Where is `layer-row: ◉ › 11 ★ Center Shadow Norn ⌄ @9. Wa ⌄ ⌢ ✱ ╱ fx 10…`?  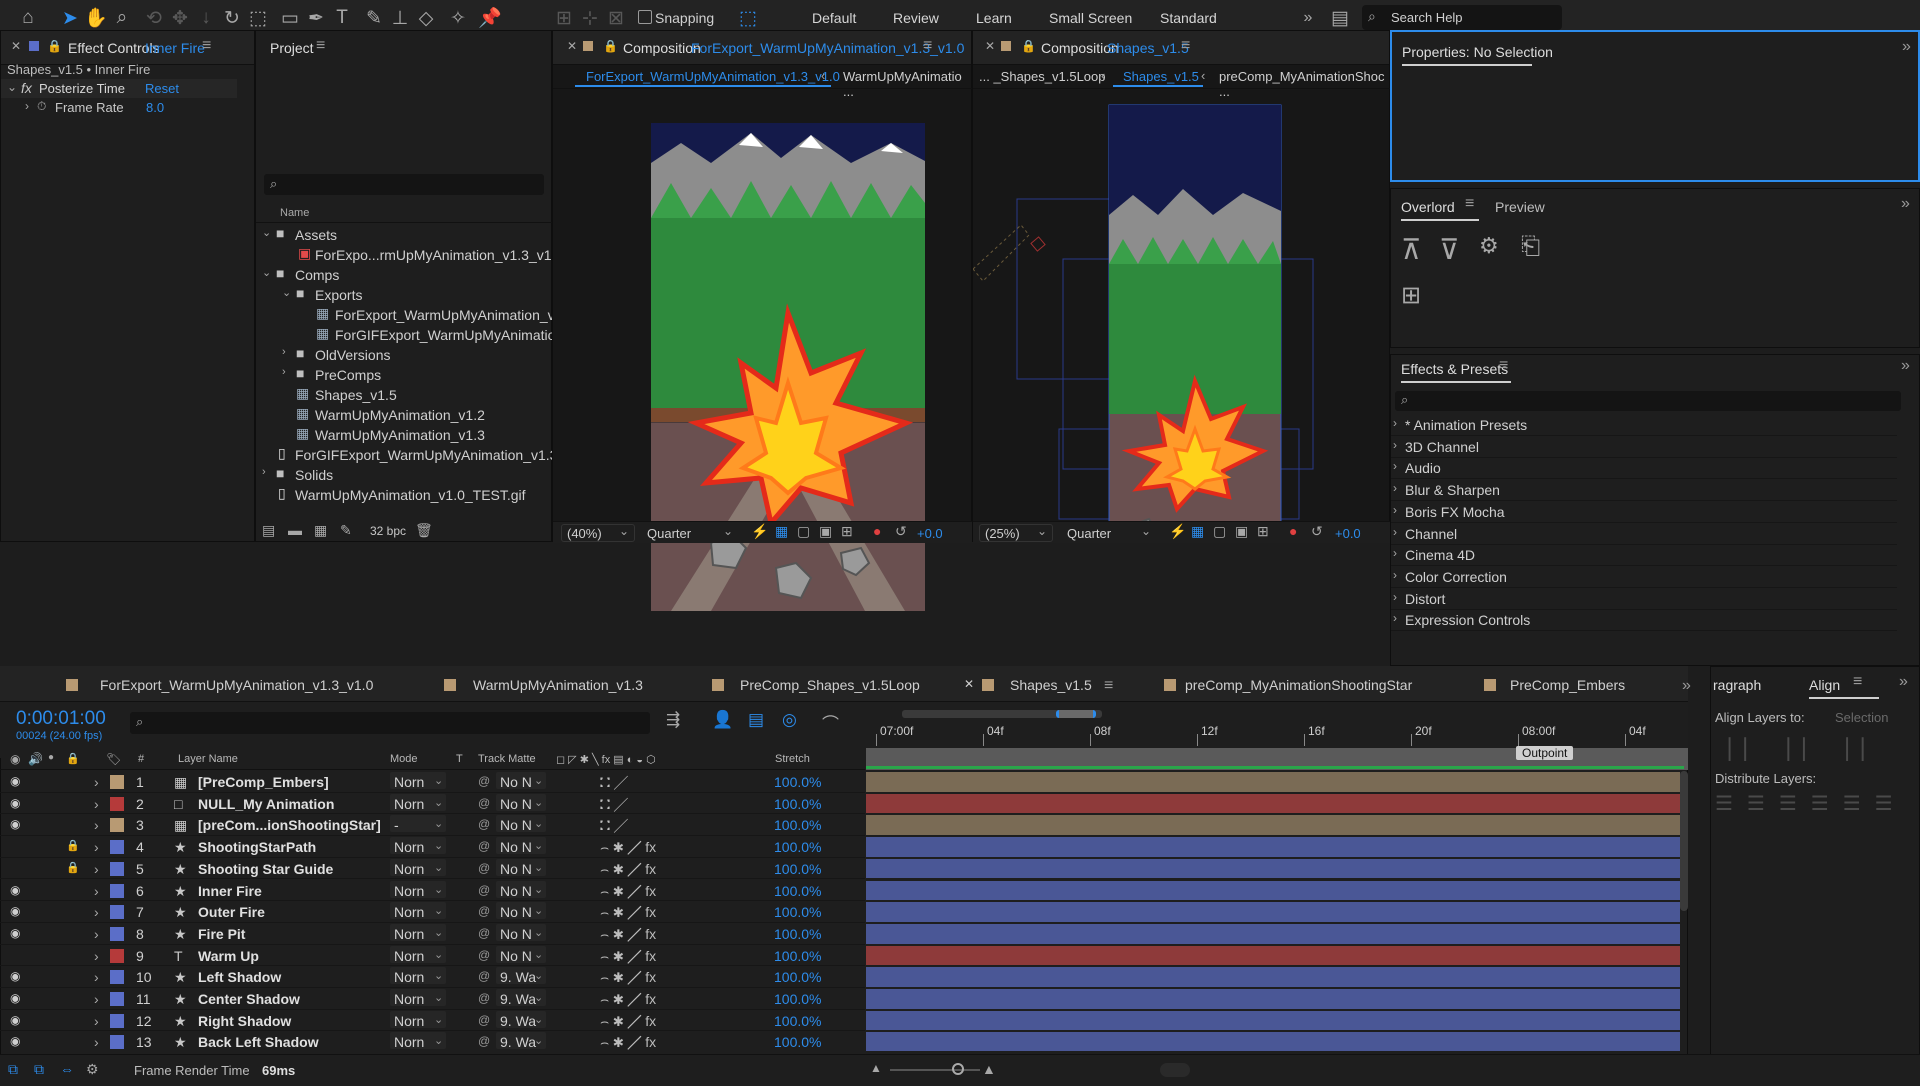
layer-row: ◉ › 11 ★ Center Shadow Norn ⌄ @9. Wa ⌄ ⌢ ✱ ╱ fx 10… is located at coordinates (432, 999).